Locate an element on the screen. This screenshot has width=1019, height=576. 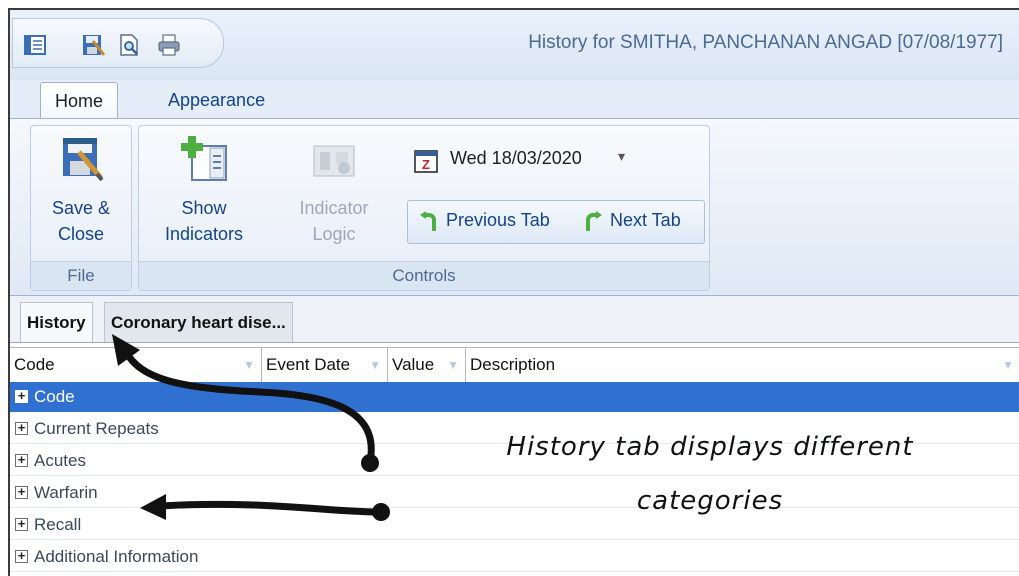
indicator-logic-button: Indicator Logic is located at coordinates (334, 190).